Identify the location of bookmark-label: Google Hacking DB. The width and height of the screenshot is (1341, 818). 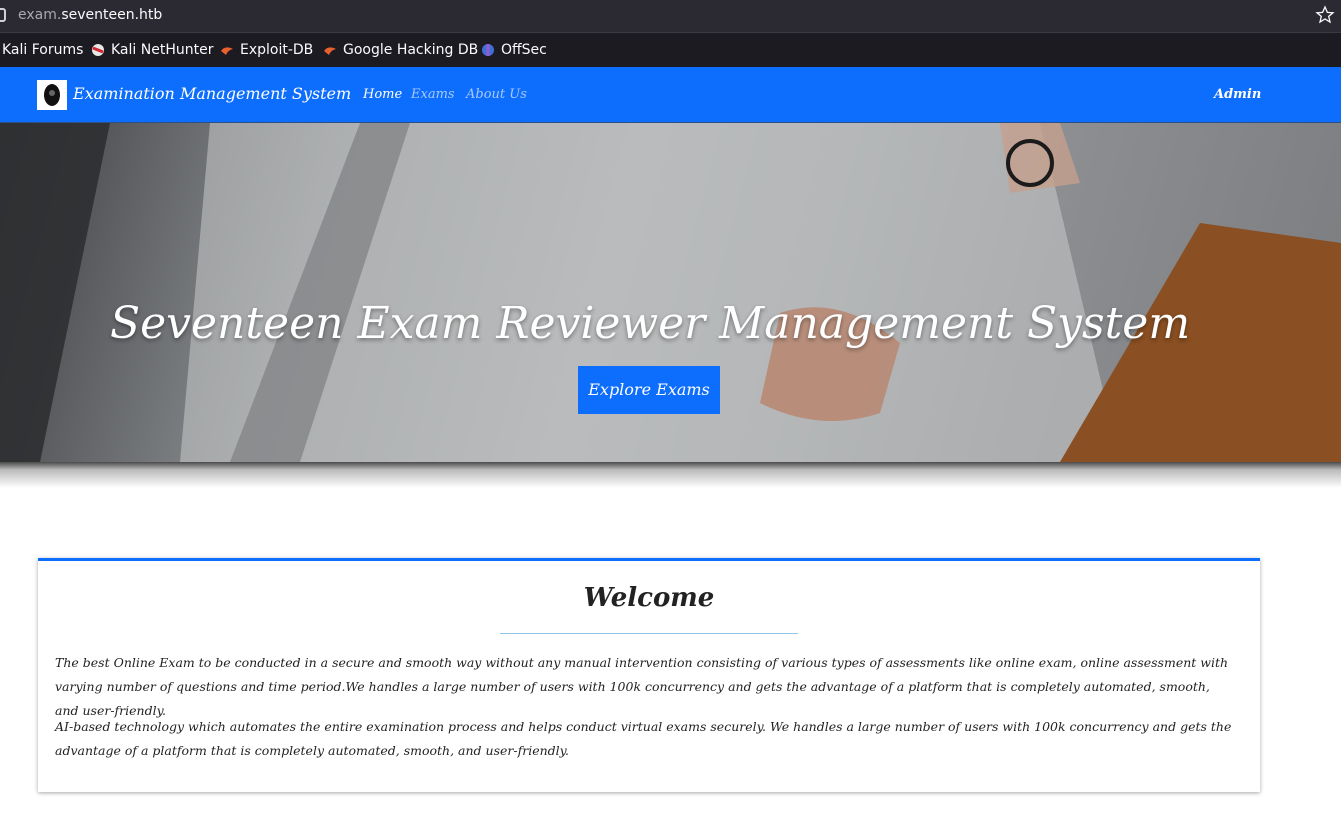
(411, 50).